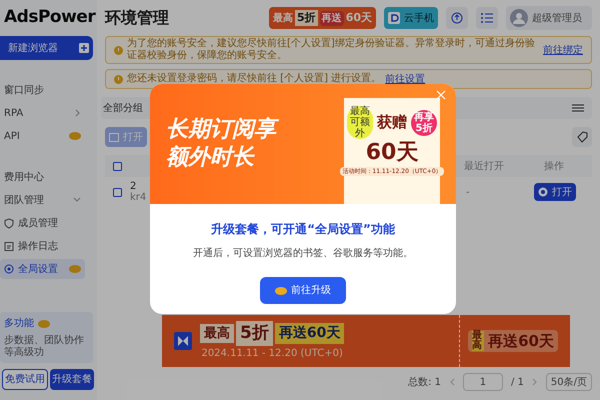 The height and width of the screenshot is (400, 600). What do you see at coordinates (331, 50) in the screenshot?
I see `notice-text: 为了您的账号安全，建议您尽快前往[个人设置]绑定身份验证器。异常登录时，可通过身份验证器校验身份，保障您的账号安全。` at bounding box center [331, 50].